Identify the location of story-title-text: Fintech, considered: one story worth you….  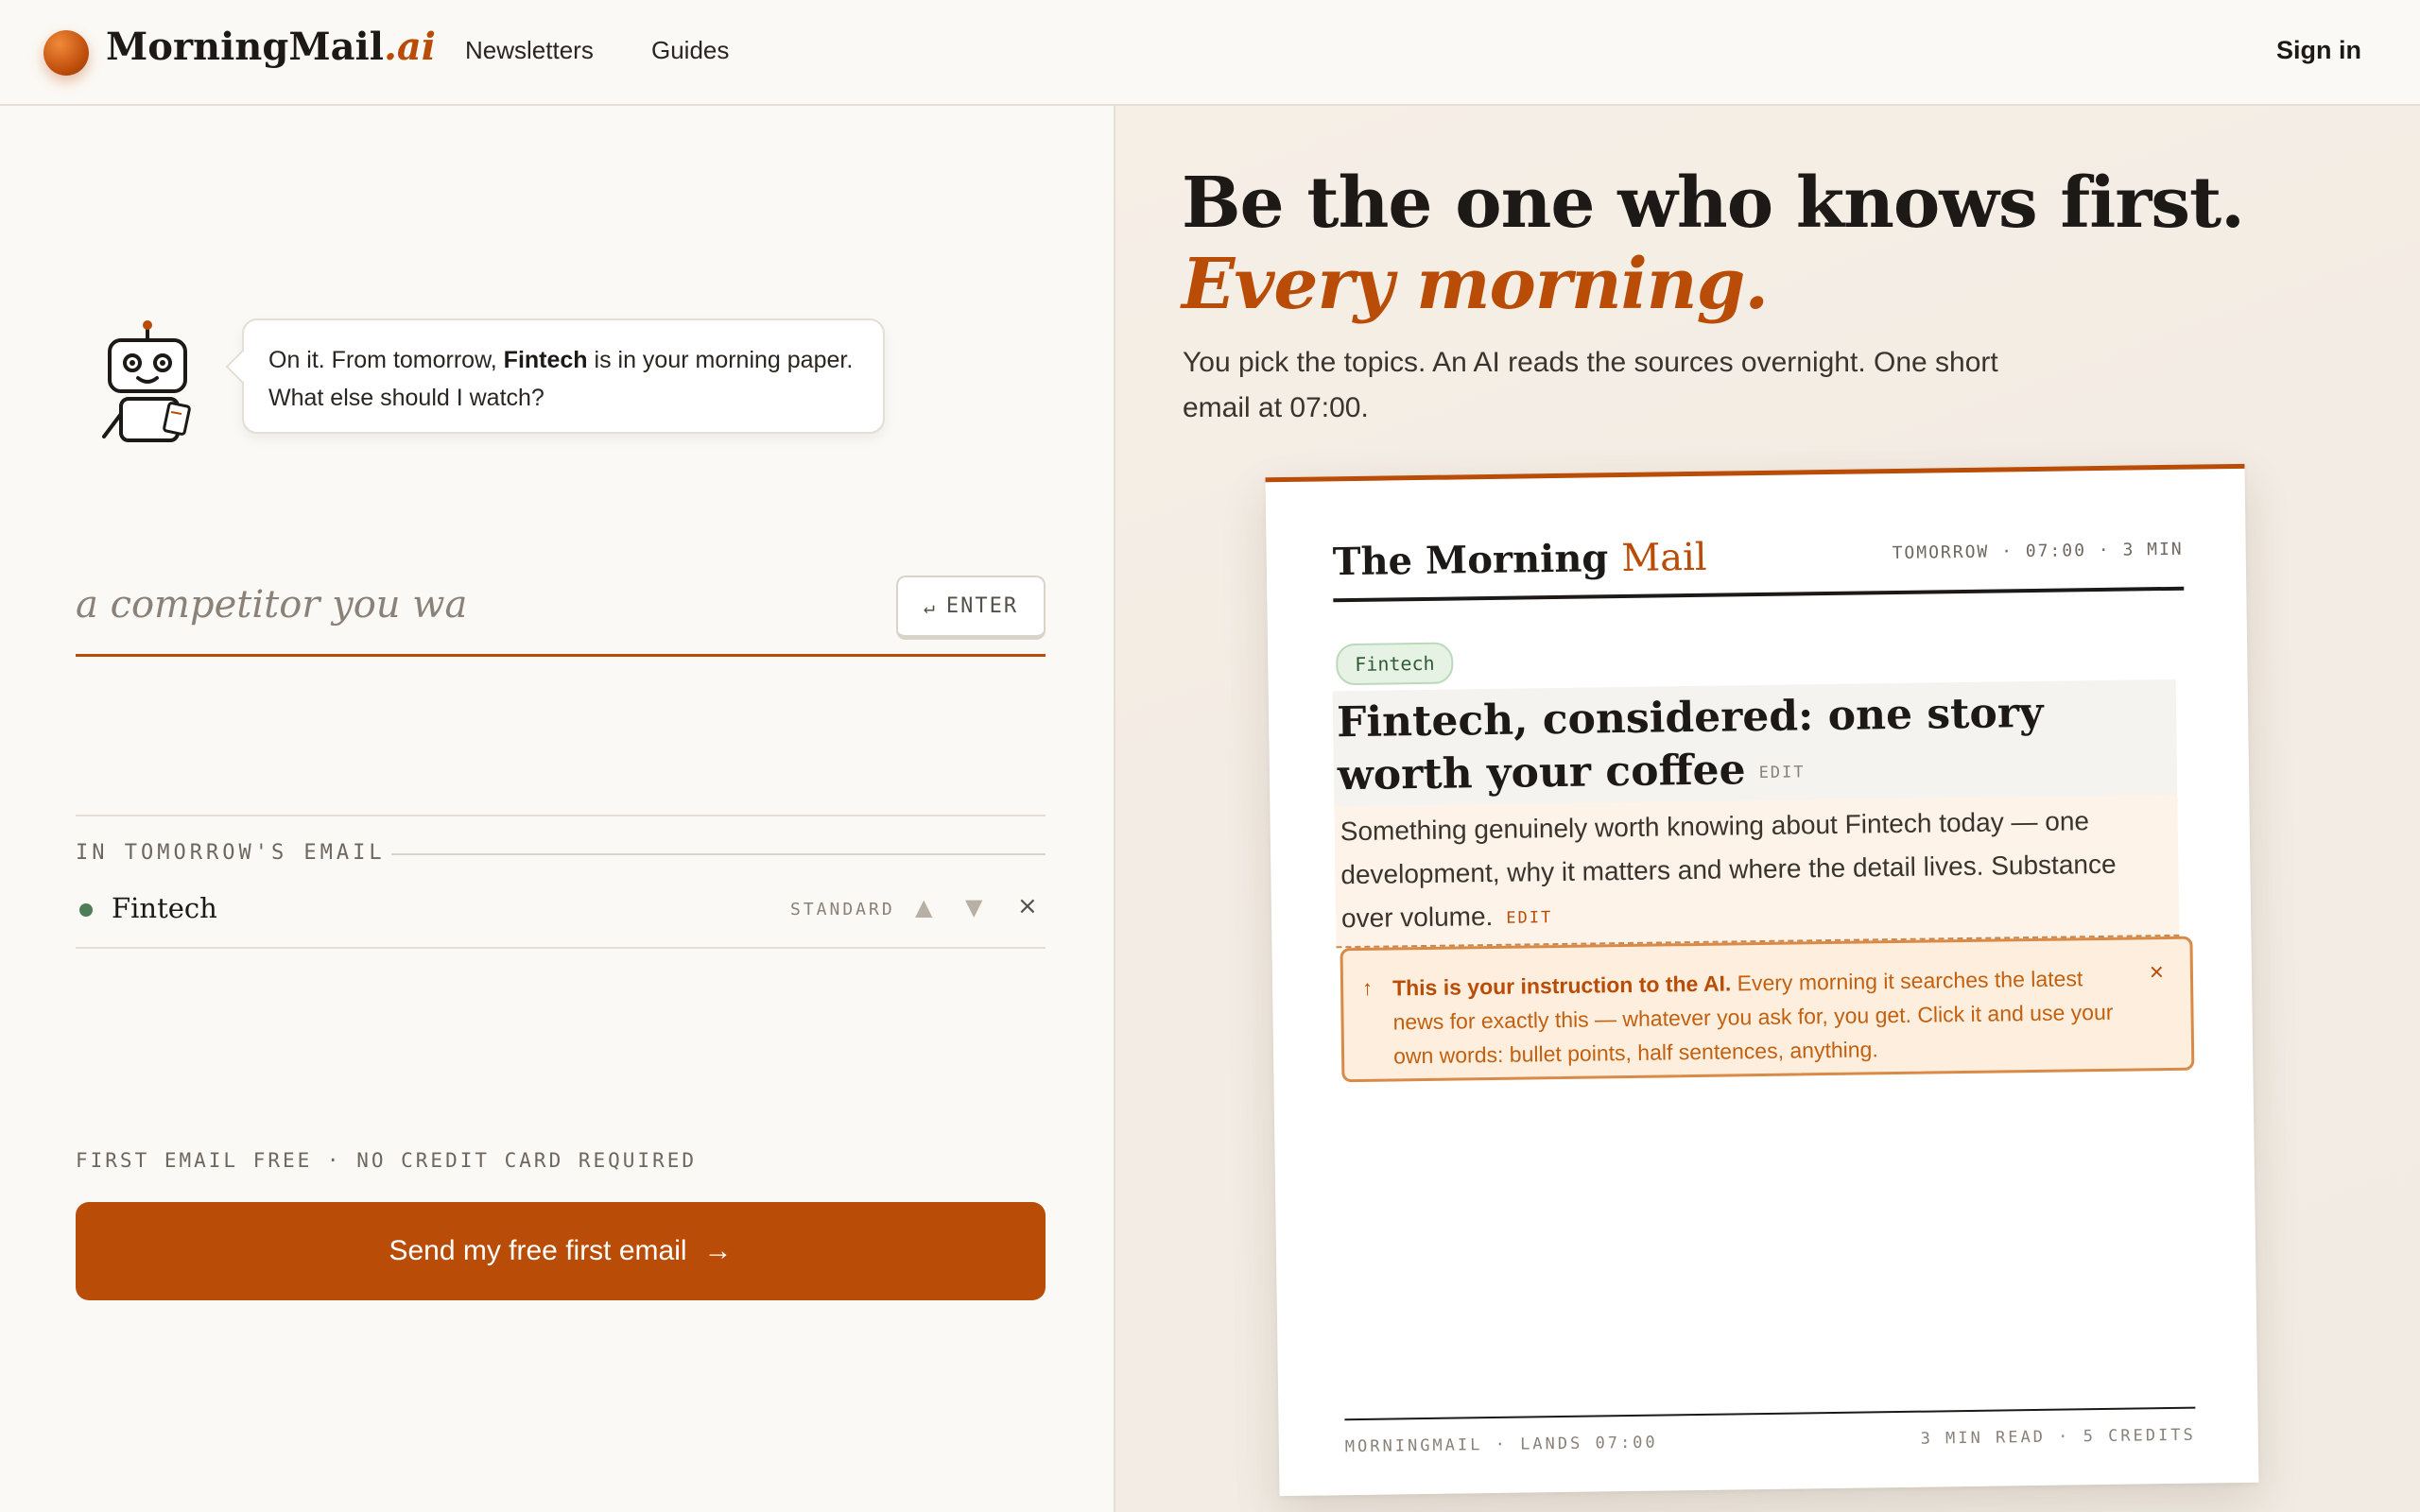
(1690, 744).